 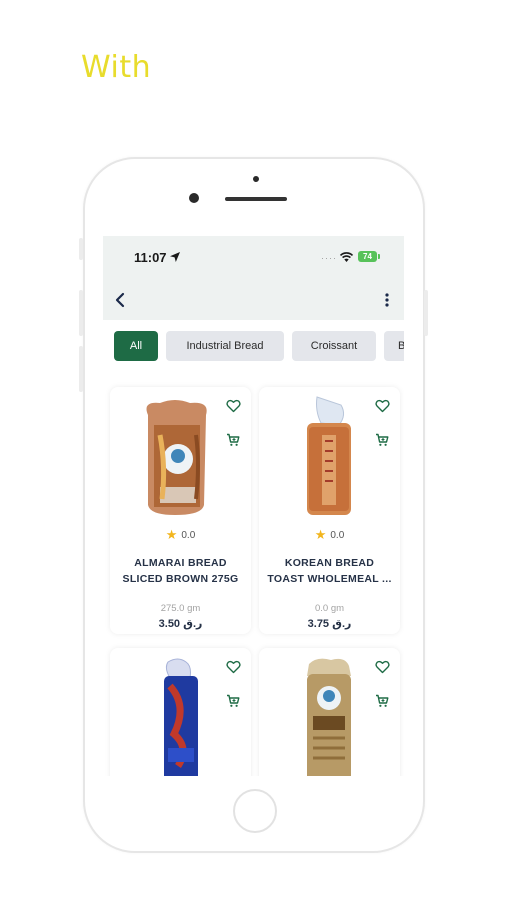 What do you see at coordinates (426, 313) in the screenshot?
I see `phone-power-button` at bounding box center [426, 313].